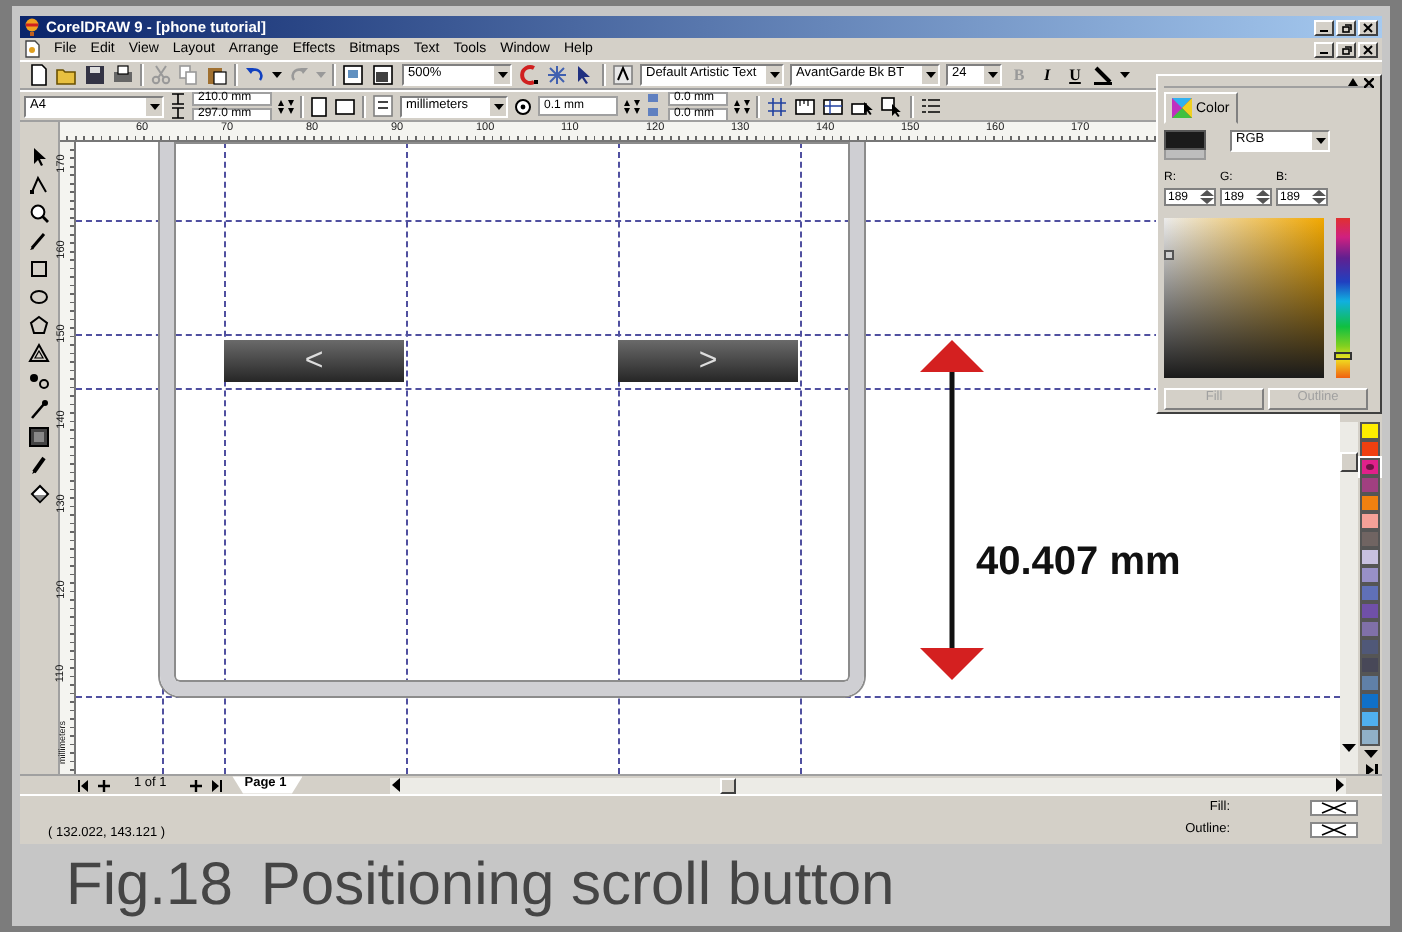 The width and height of the screenshot is (1402, 932). I want to click on hue-slider, so click(1343, 298).